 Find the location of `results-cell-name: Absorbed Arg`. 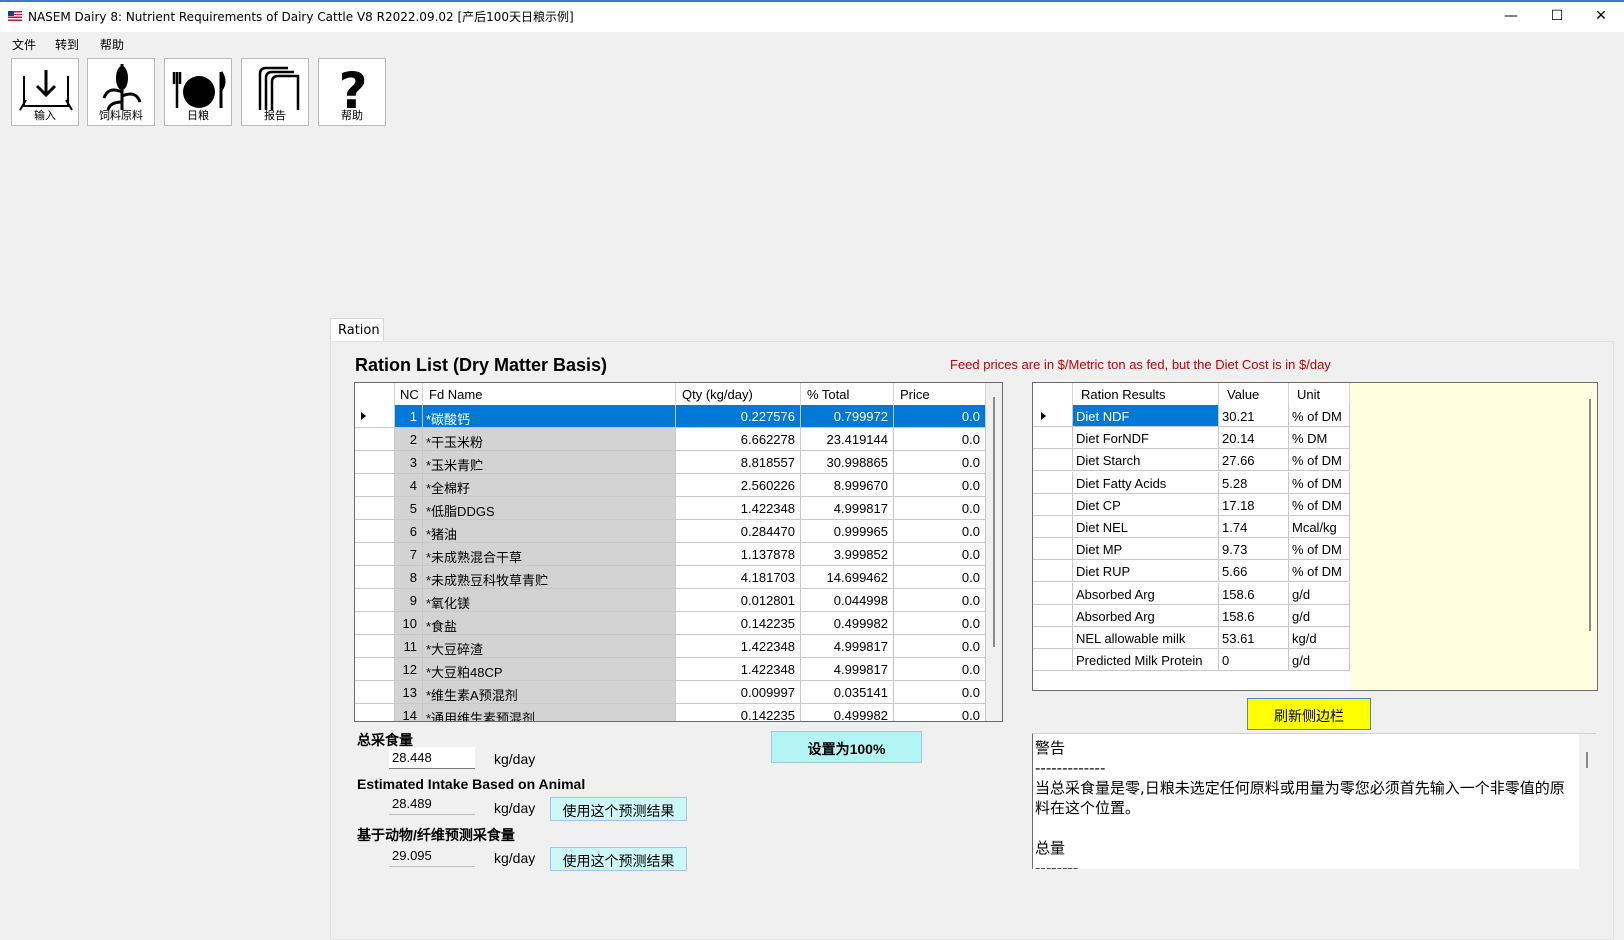

results-cell-name: Absorbed Arg is located at coordinates (1146, 593).